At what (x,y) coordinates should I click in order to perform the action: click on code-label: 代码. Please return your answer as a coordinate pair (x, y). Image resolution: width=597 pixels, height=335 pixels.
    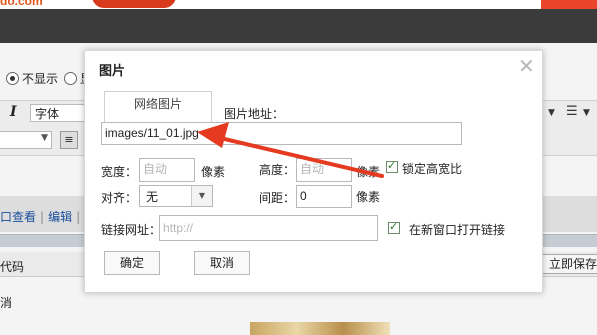
    Looking at the image, I should click on (12, 267).